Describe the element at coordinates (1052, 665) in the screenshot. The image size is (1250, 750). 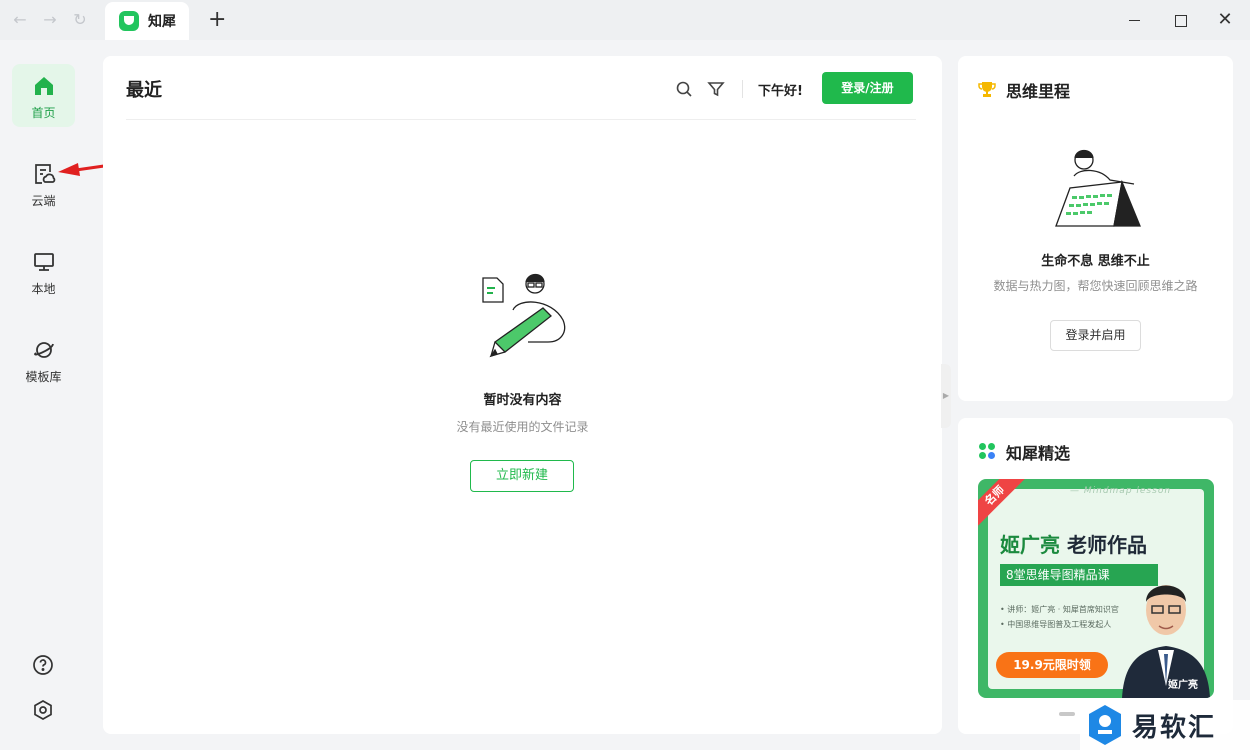
I see `price-button: 19.9元限时领` at that location.